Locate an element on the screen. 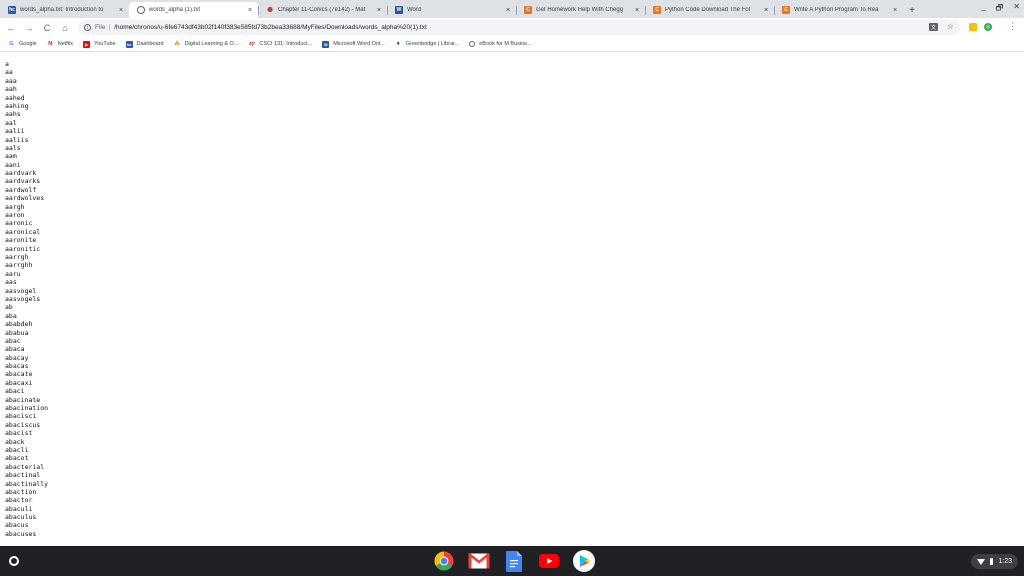 The width and height of the screenshot is (1024, 576). gmail-icon is located at coordinates (479, 561).